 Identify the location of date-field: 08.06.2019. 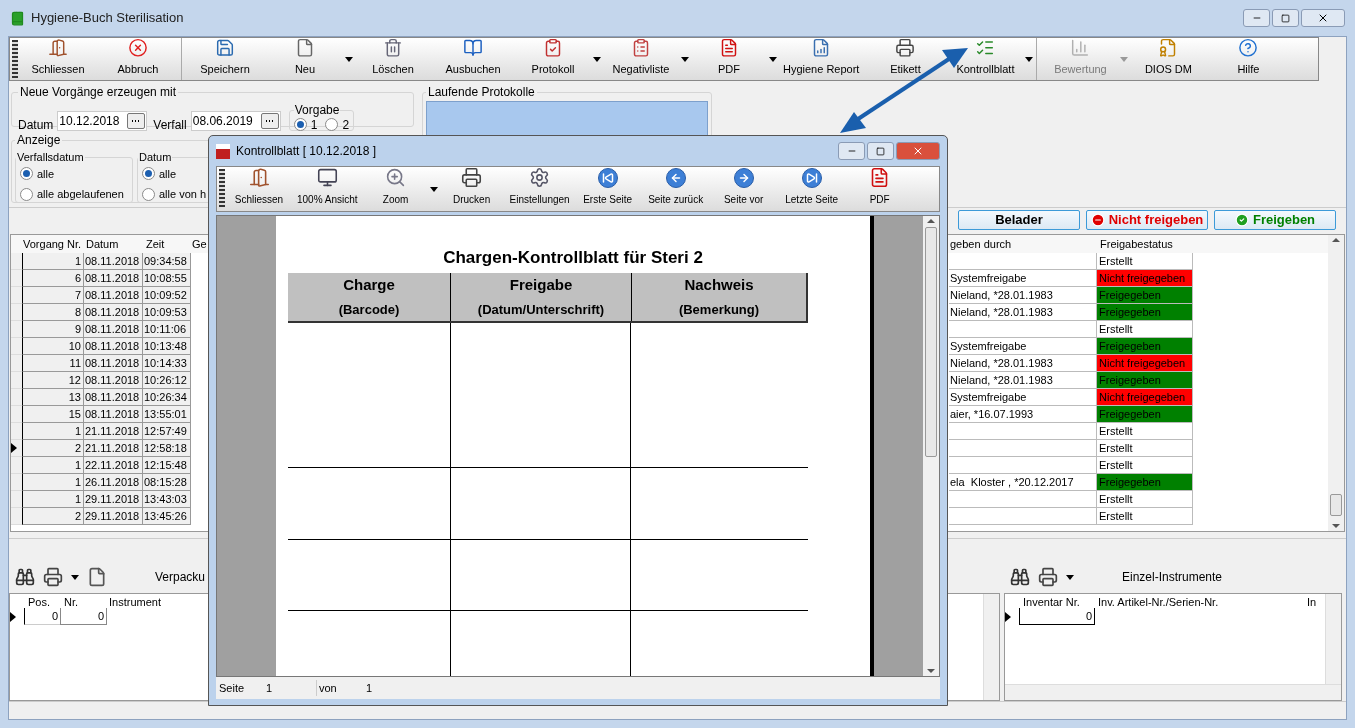
(235, 121).